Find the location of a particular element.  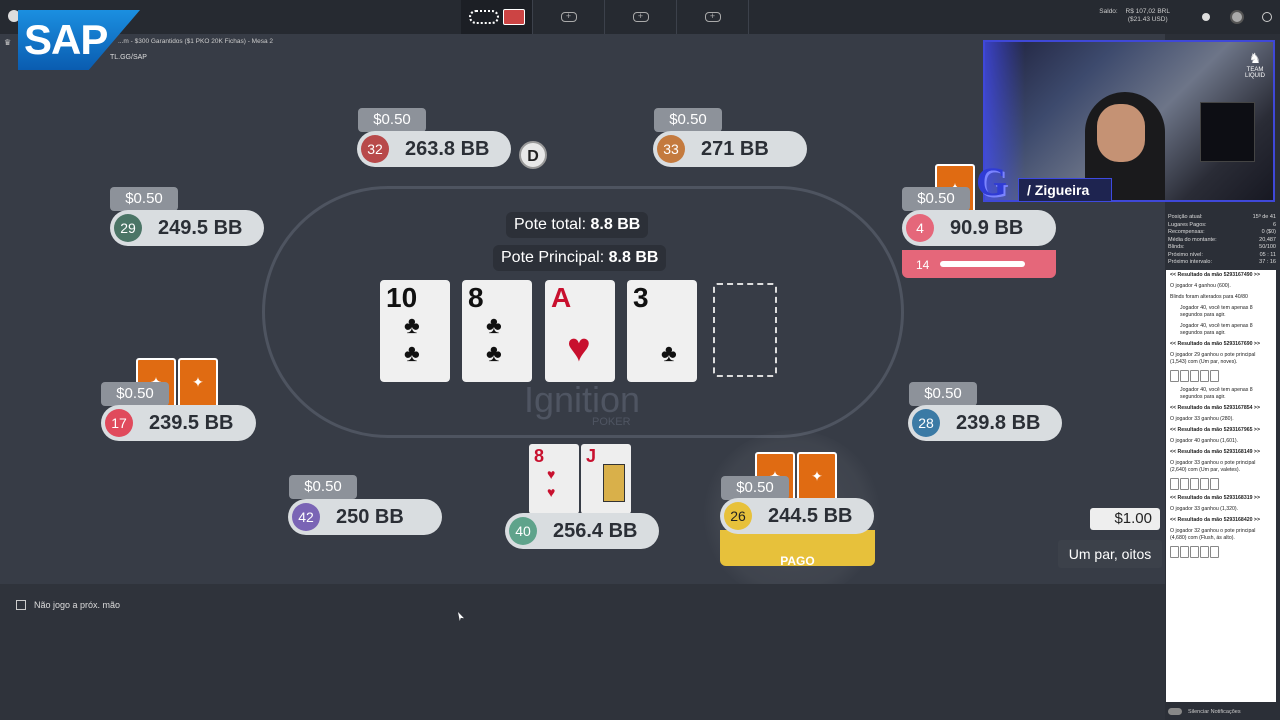

seat-number: 32 is located at coordinates (375, 149).